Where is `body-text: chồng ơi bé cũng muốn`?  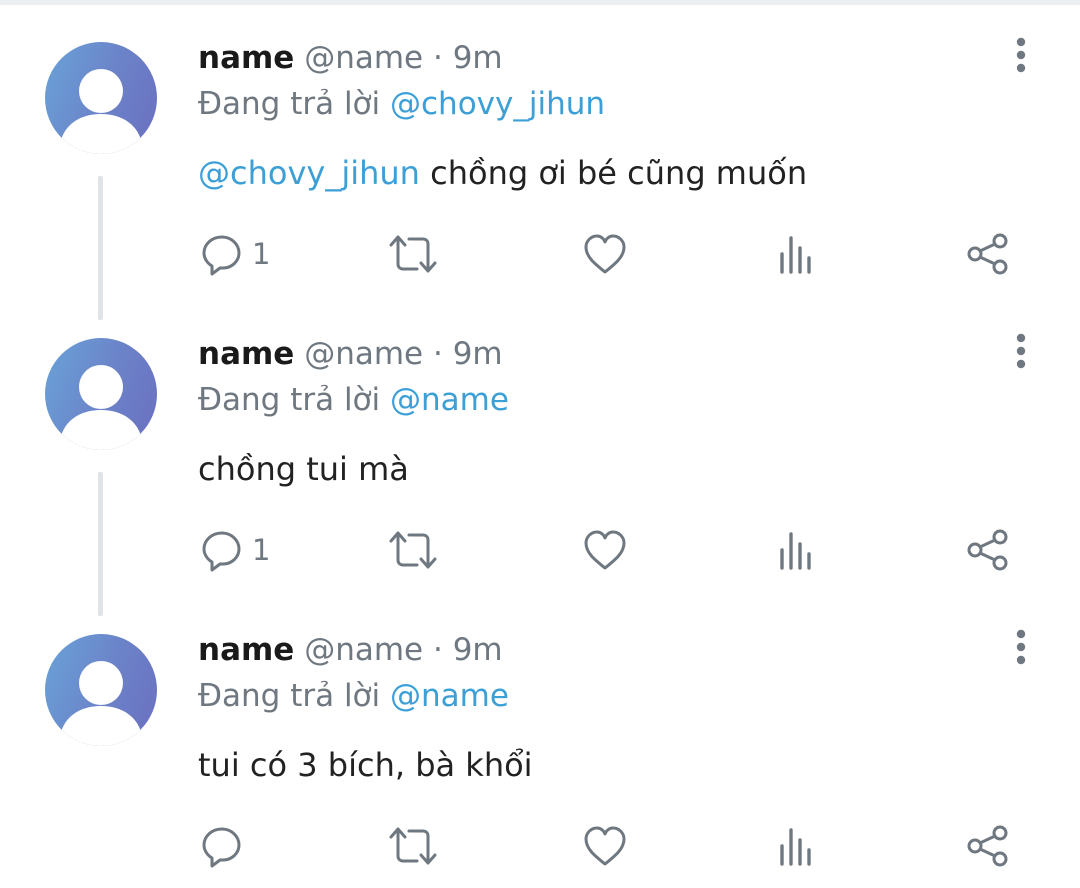 body-text: chồng ơi bé cũng muốn is located at coordinates (613, 173).